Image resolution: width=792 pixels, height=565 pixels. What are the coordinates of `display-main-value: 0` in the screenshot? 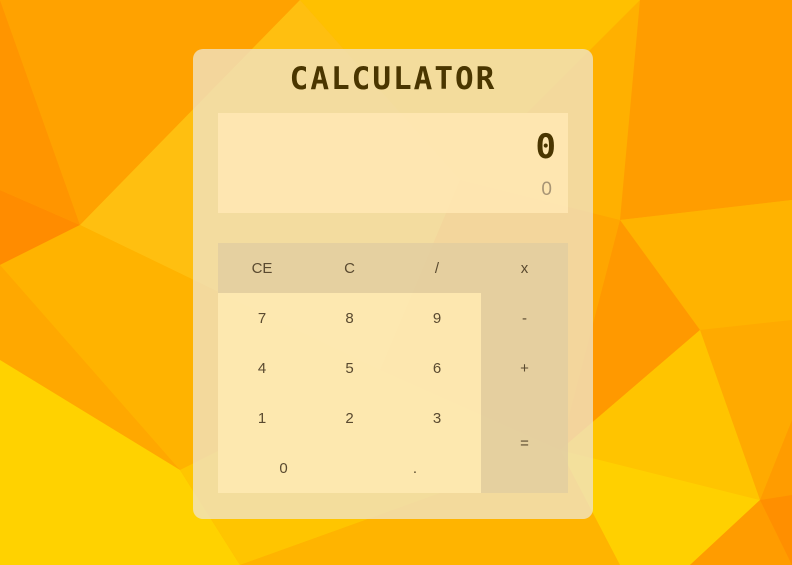 It's located at (545, 147).